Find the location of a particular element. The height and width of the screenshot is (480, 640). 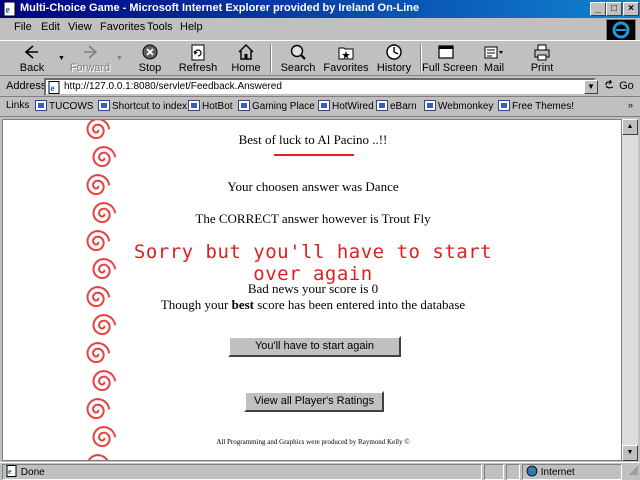

go-button: Go is located at coordinates (619, 85).